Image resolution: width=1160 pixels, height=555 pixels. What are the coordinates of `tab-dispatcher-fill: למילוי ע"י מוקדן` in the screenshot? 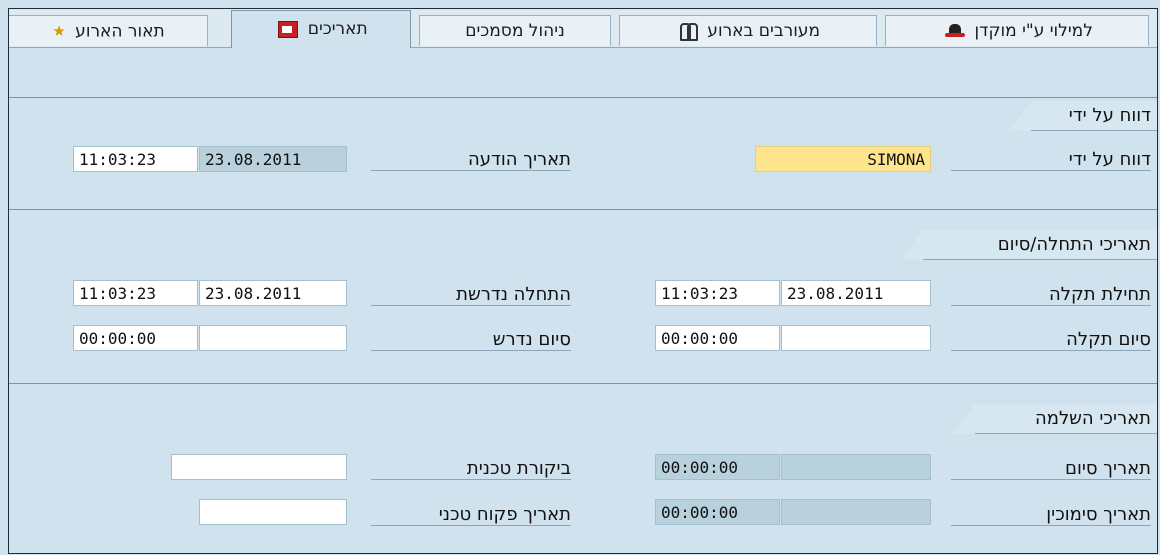 It's located at (1017, 30).